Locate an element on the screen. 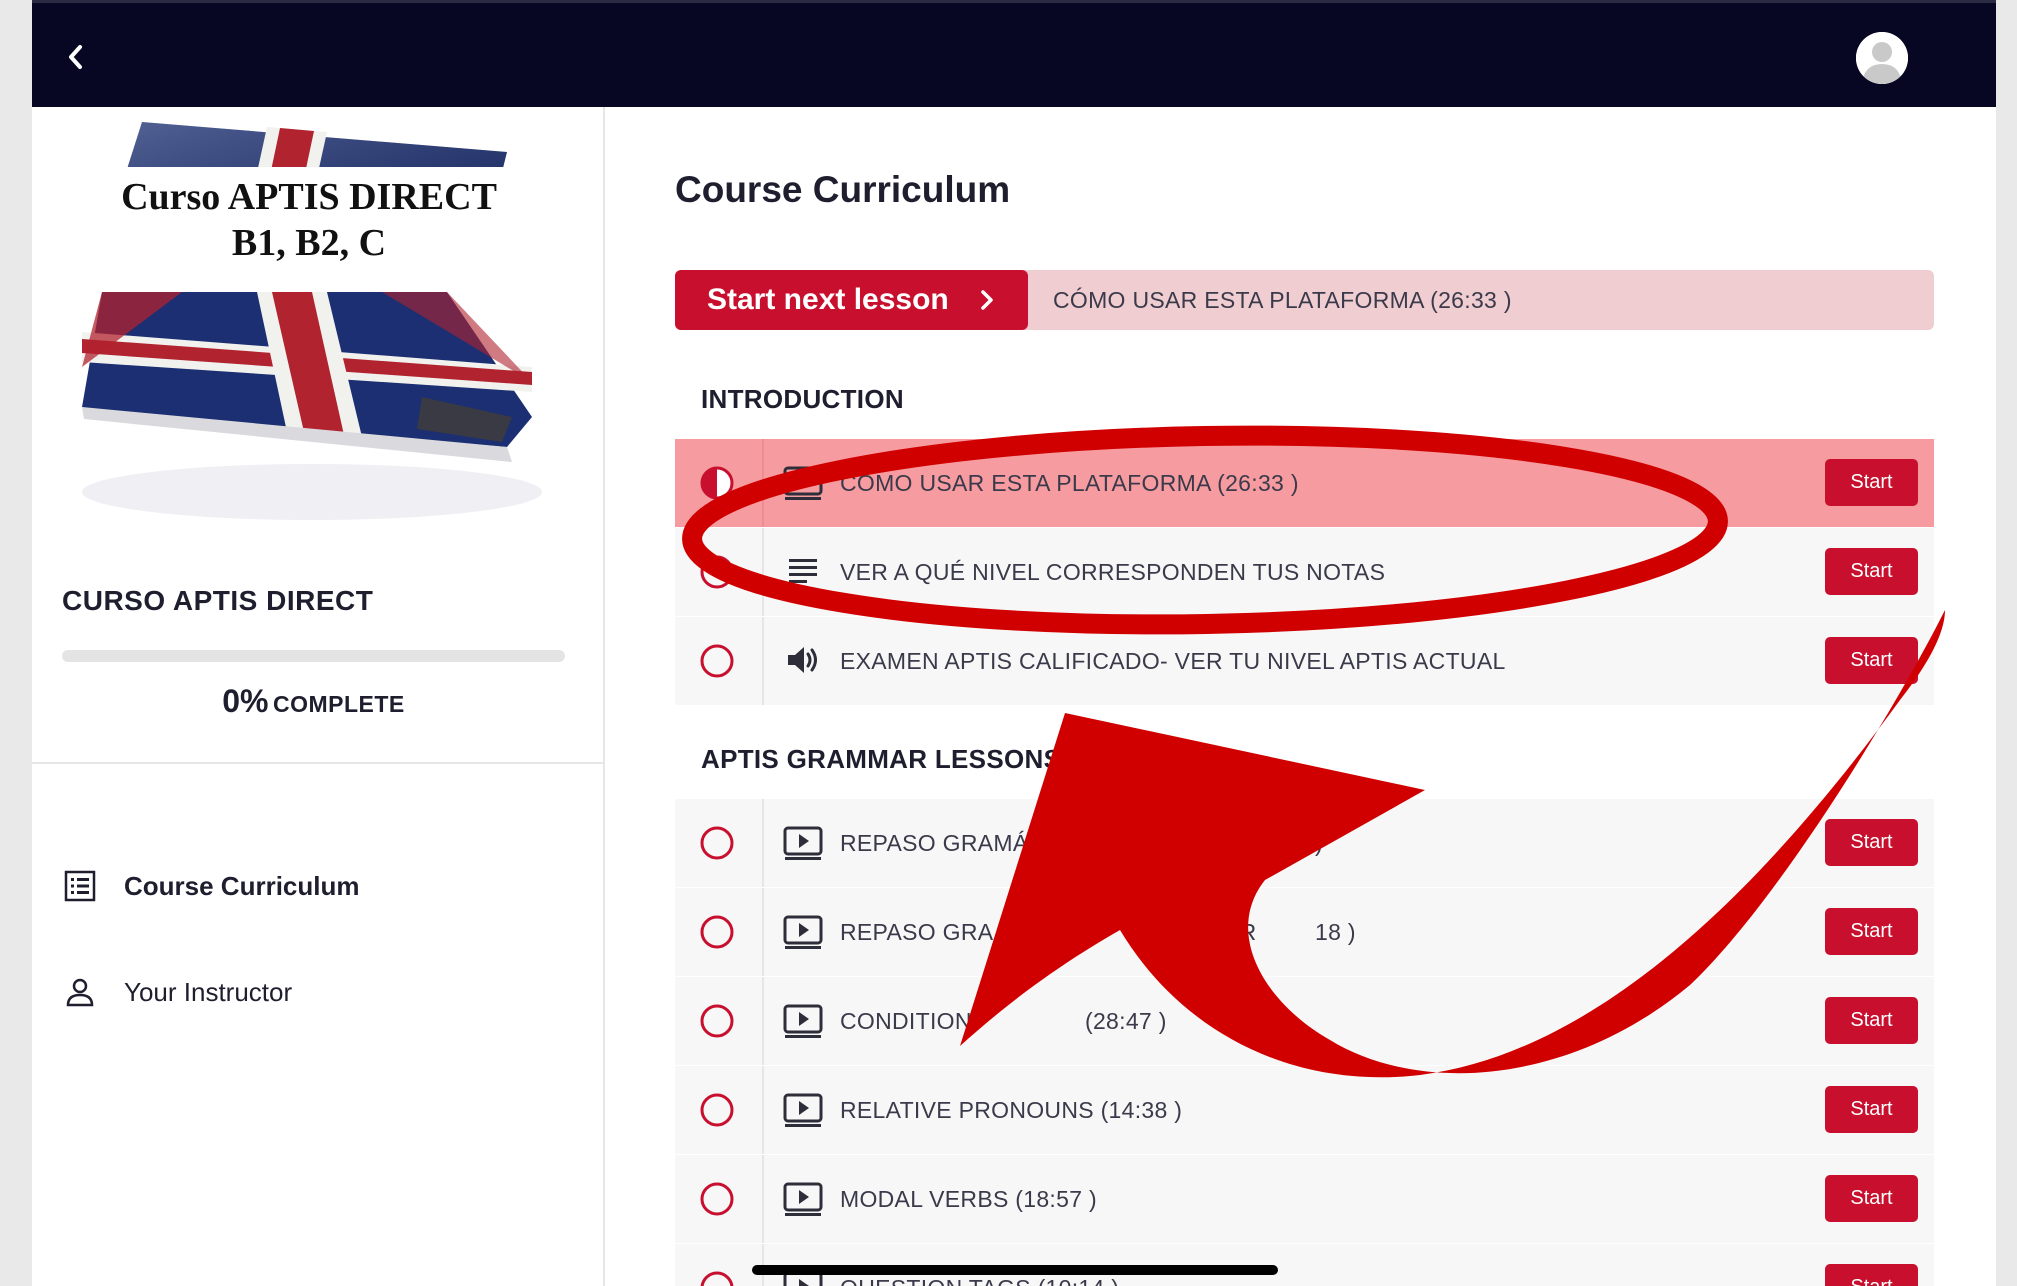 The image size is (2017, 1286). section-title: INTRODUCTION is located at coordinates (802, 399).